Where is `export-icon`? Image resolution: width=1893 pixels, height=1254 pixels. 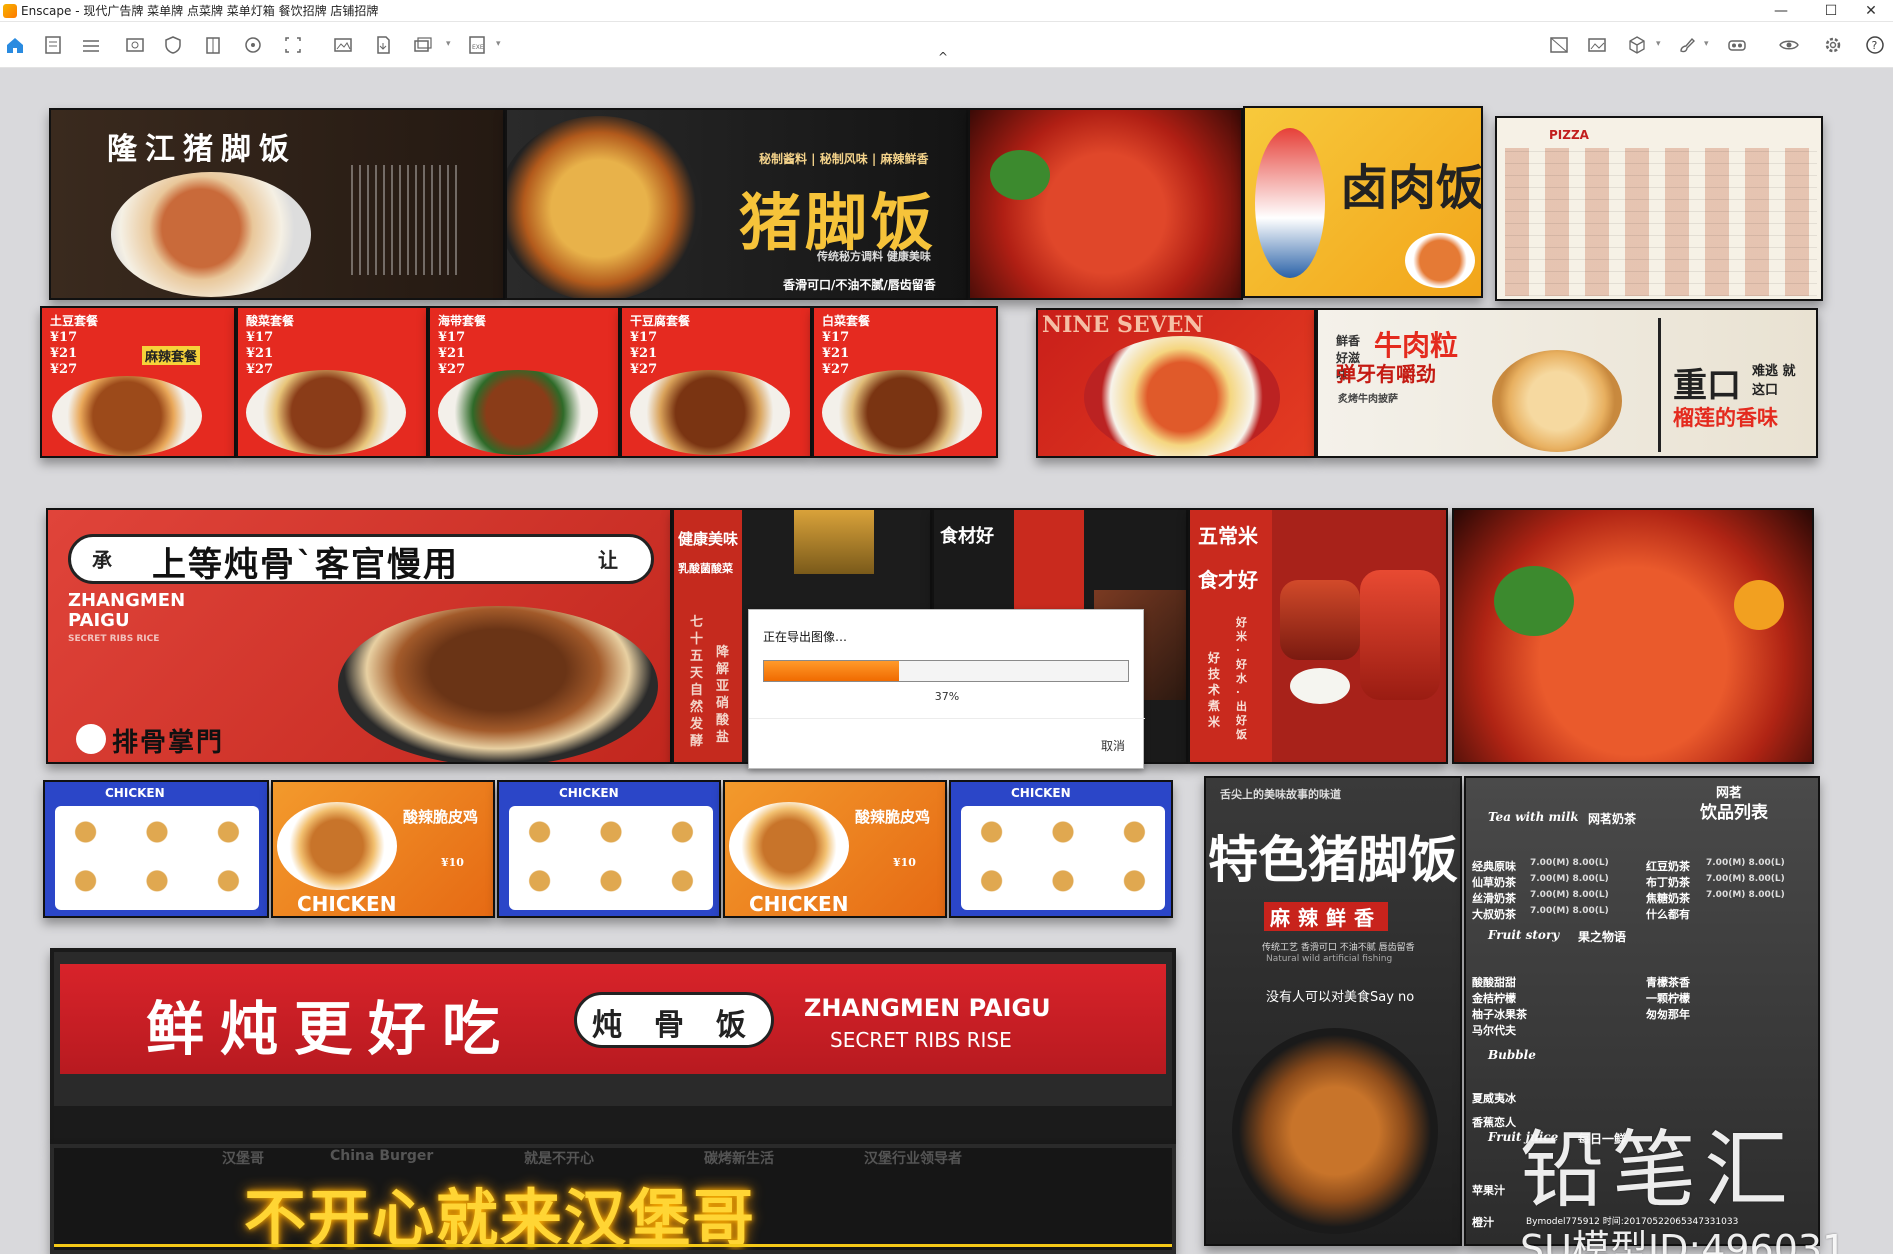
export-icon is located at coordinates (383, 45).